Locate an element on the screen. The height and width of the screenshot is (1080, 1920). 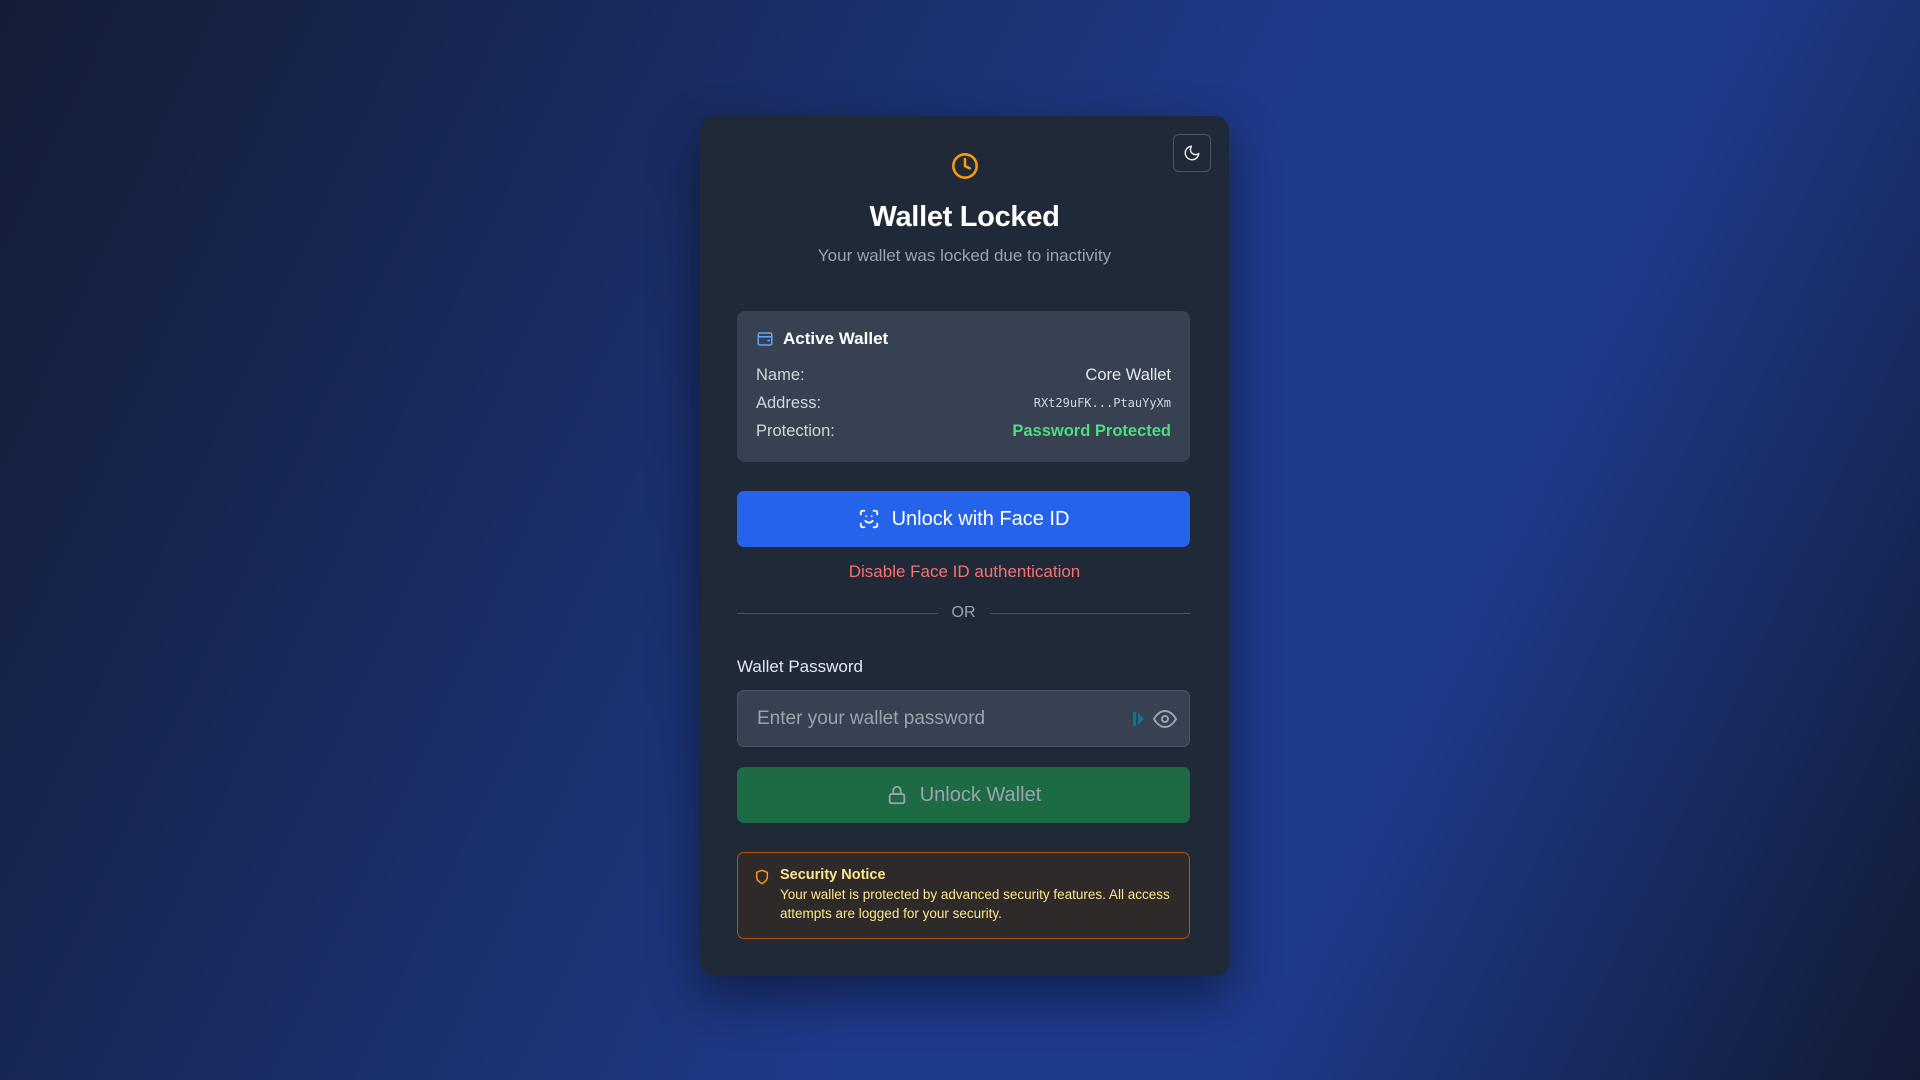
unlock-face-id-button: Unlock with Face ID is located at coordinates (963, 519).